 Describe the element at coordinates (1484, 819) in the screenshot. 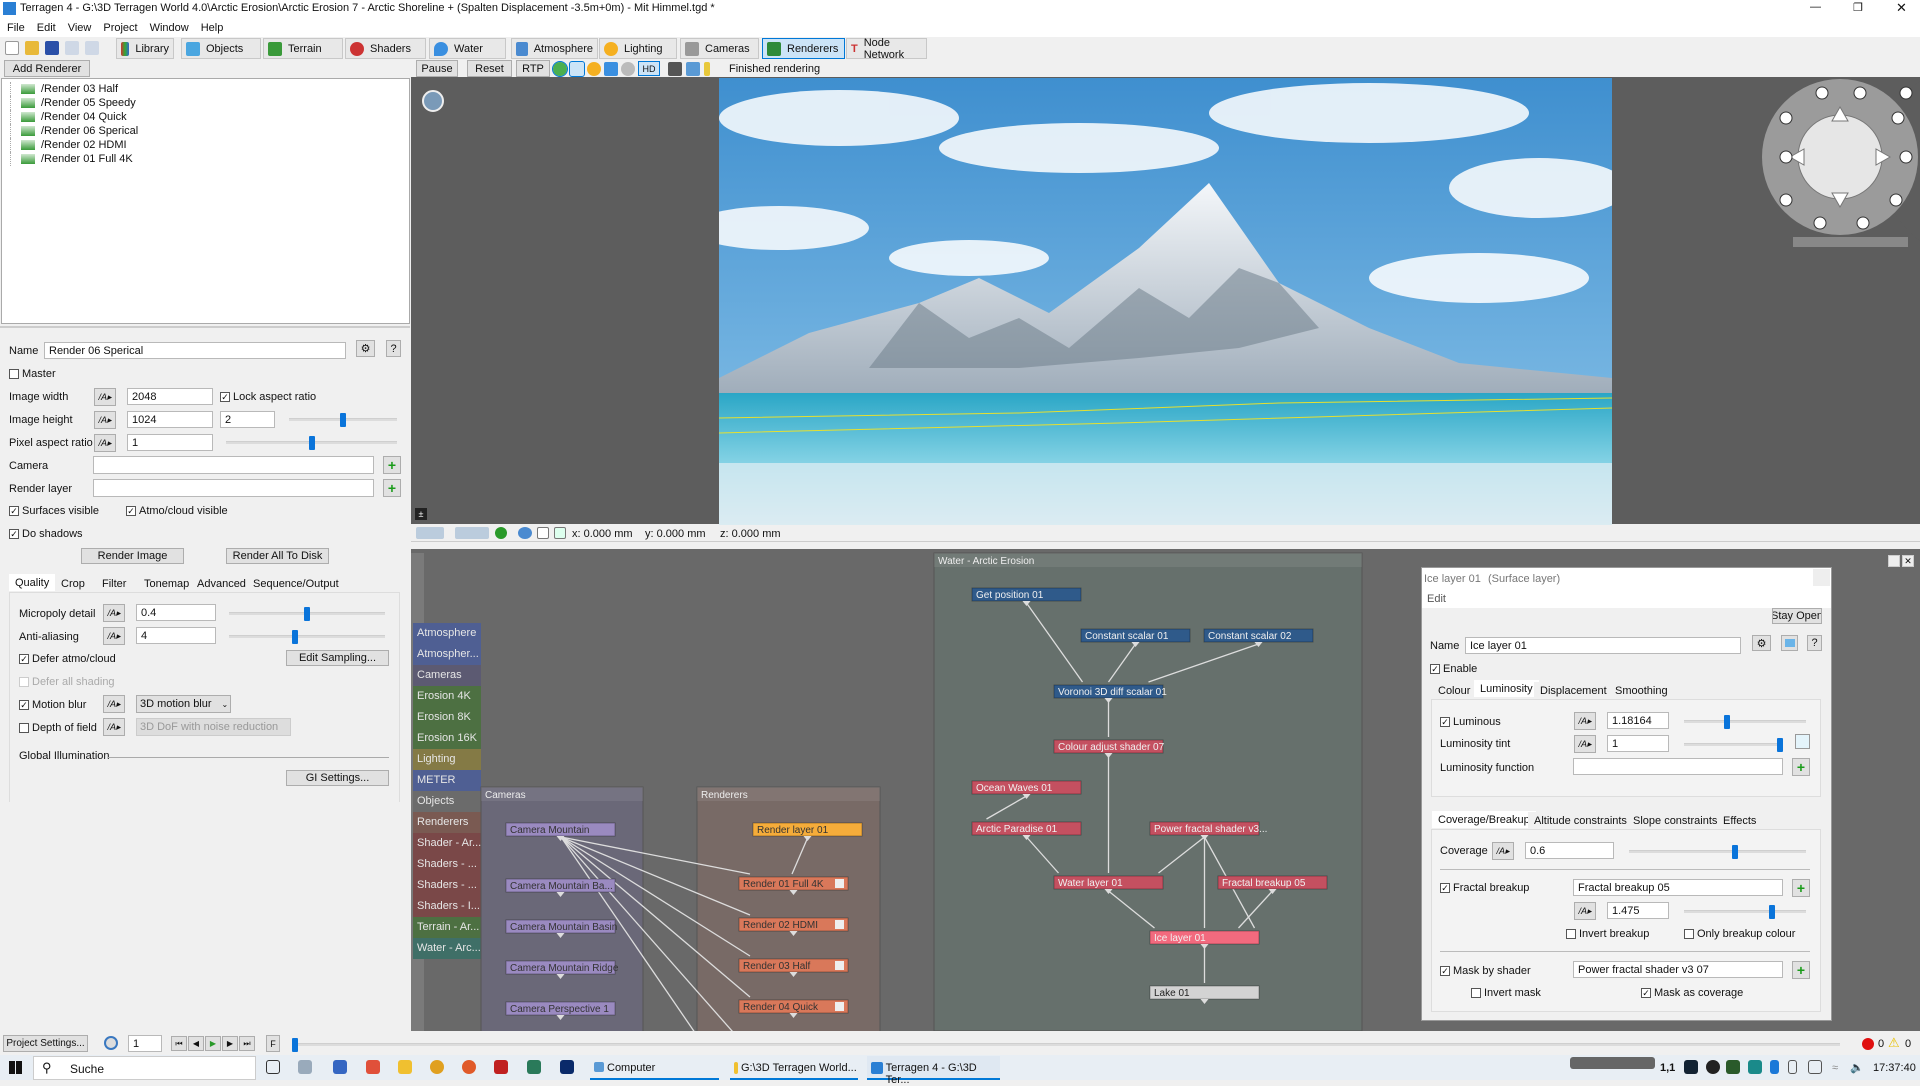

I see `tab-coverage-breakup: Coverage/Breakup` at that location.